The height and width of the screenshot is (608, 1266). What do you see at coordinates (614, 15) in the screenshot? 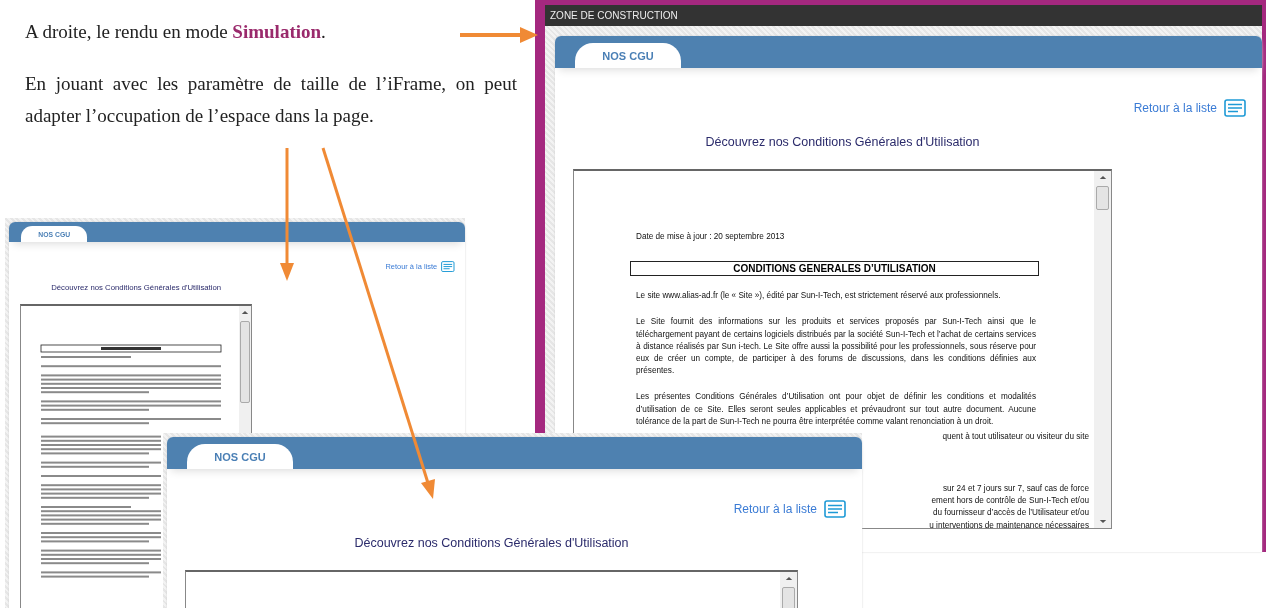
I see `zone-title: ZONE DE CONSTRUCTION` at bounding box center [614, 15].